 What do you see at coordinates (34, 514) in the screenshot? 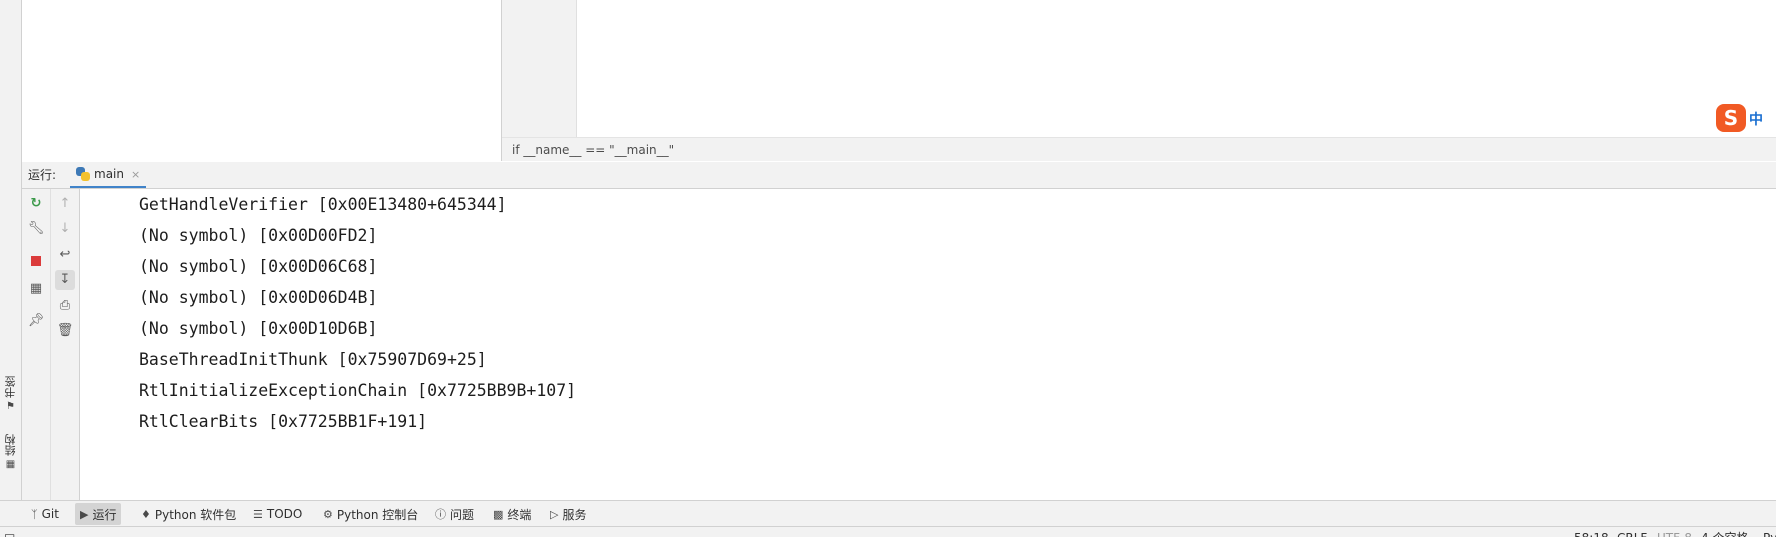
I see `git-branch-icon: ᛉ` at bounding box center [34, 514].